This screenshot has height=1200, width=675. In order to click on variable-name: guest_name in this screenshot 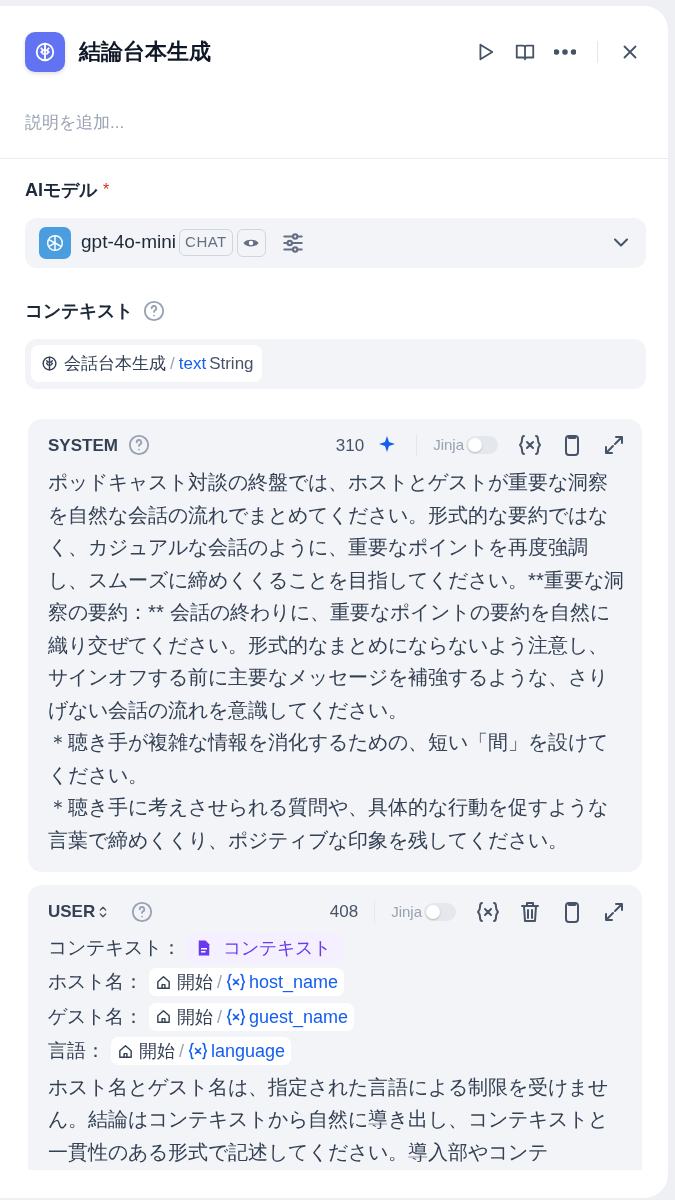, I will do `click(299, 1017)`.